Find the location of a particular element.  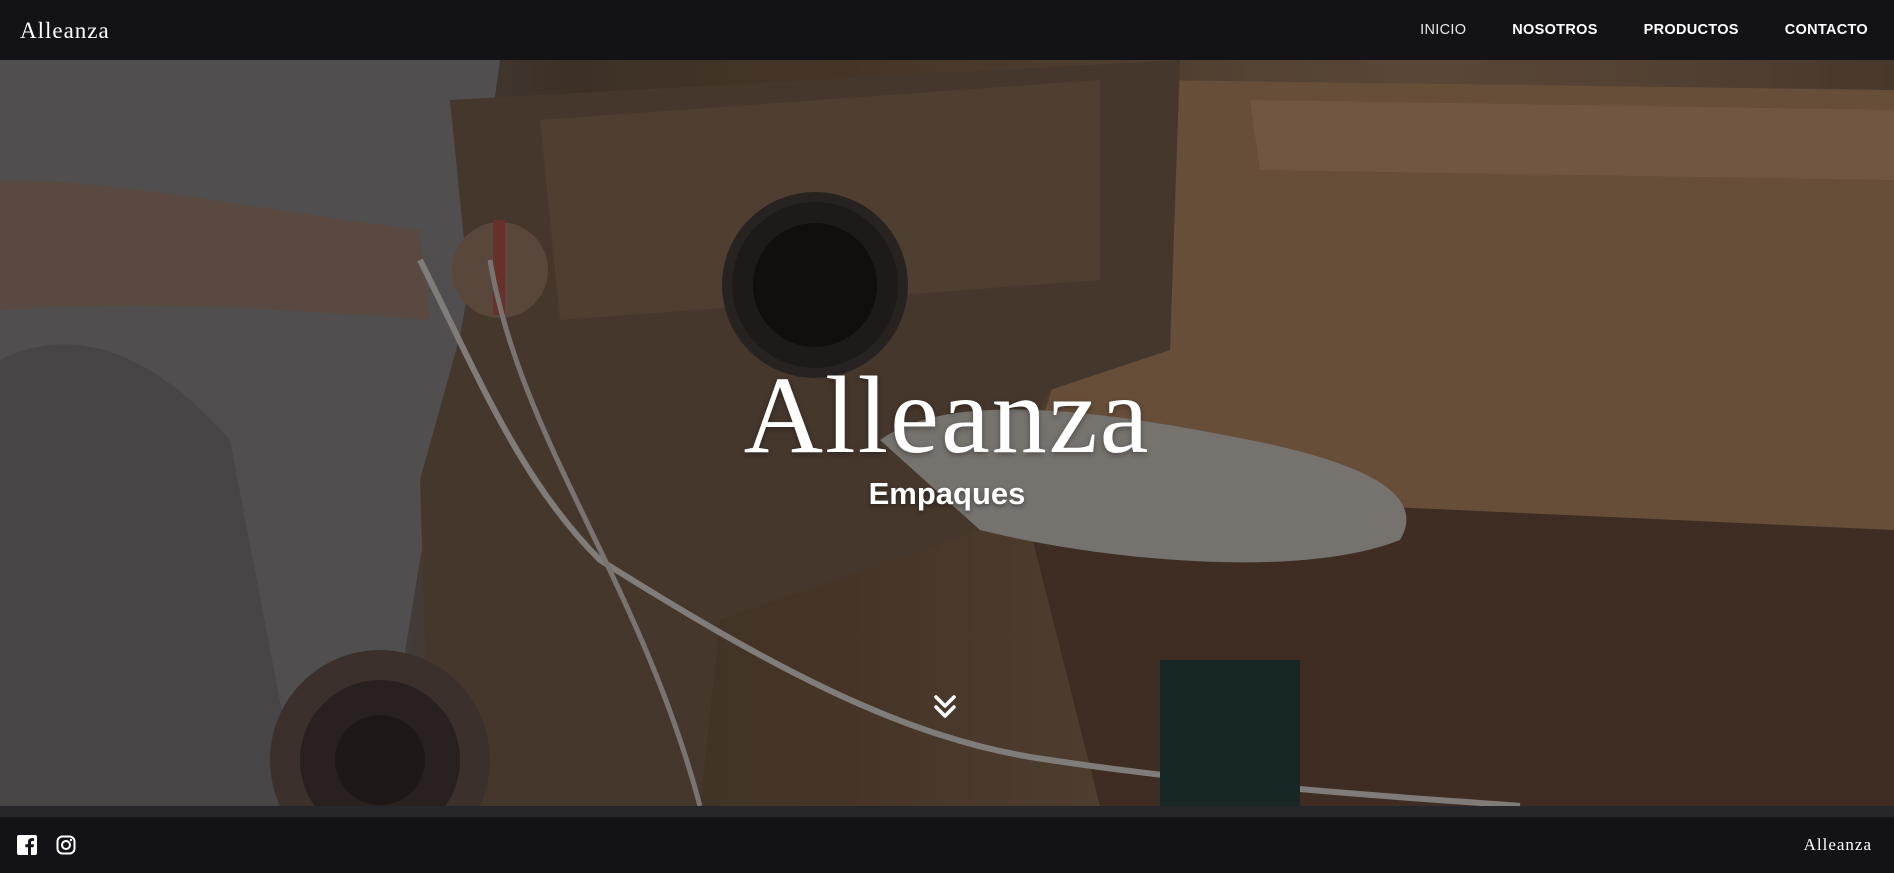

footer-logo: Alleanza is located at coordinates (1837, 844).